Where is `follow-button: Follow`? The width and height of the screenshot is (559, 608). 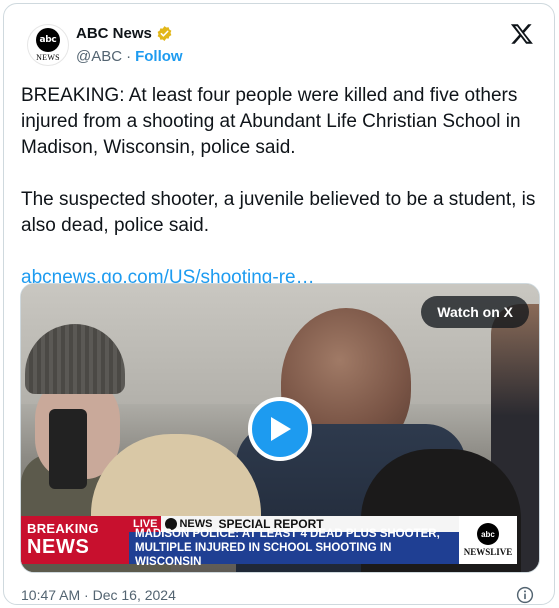 follow-button: Follow is located at coordinates (159, 56).